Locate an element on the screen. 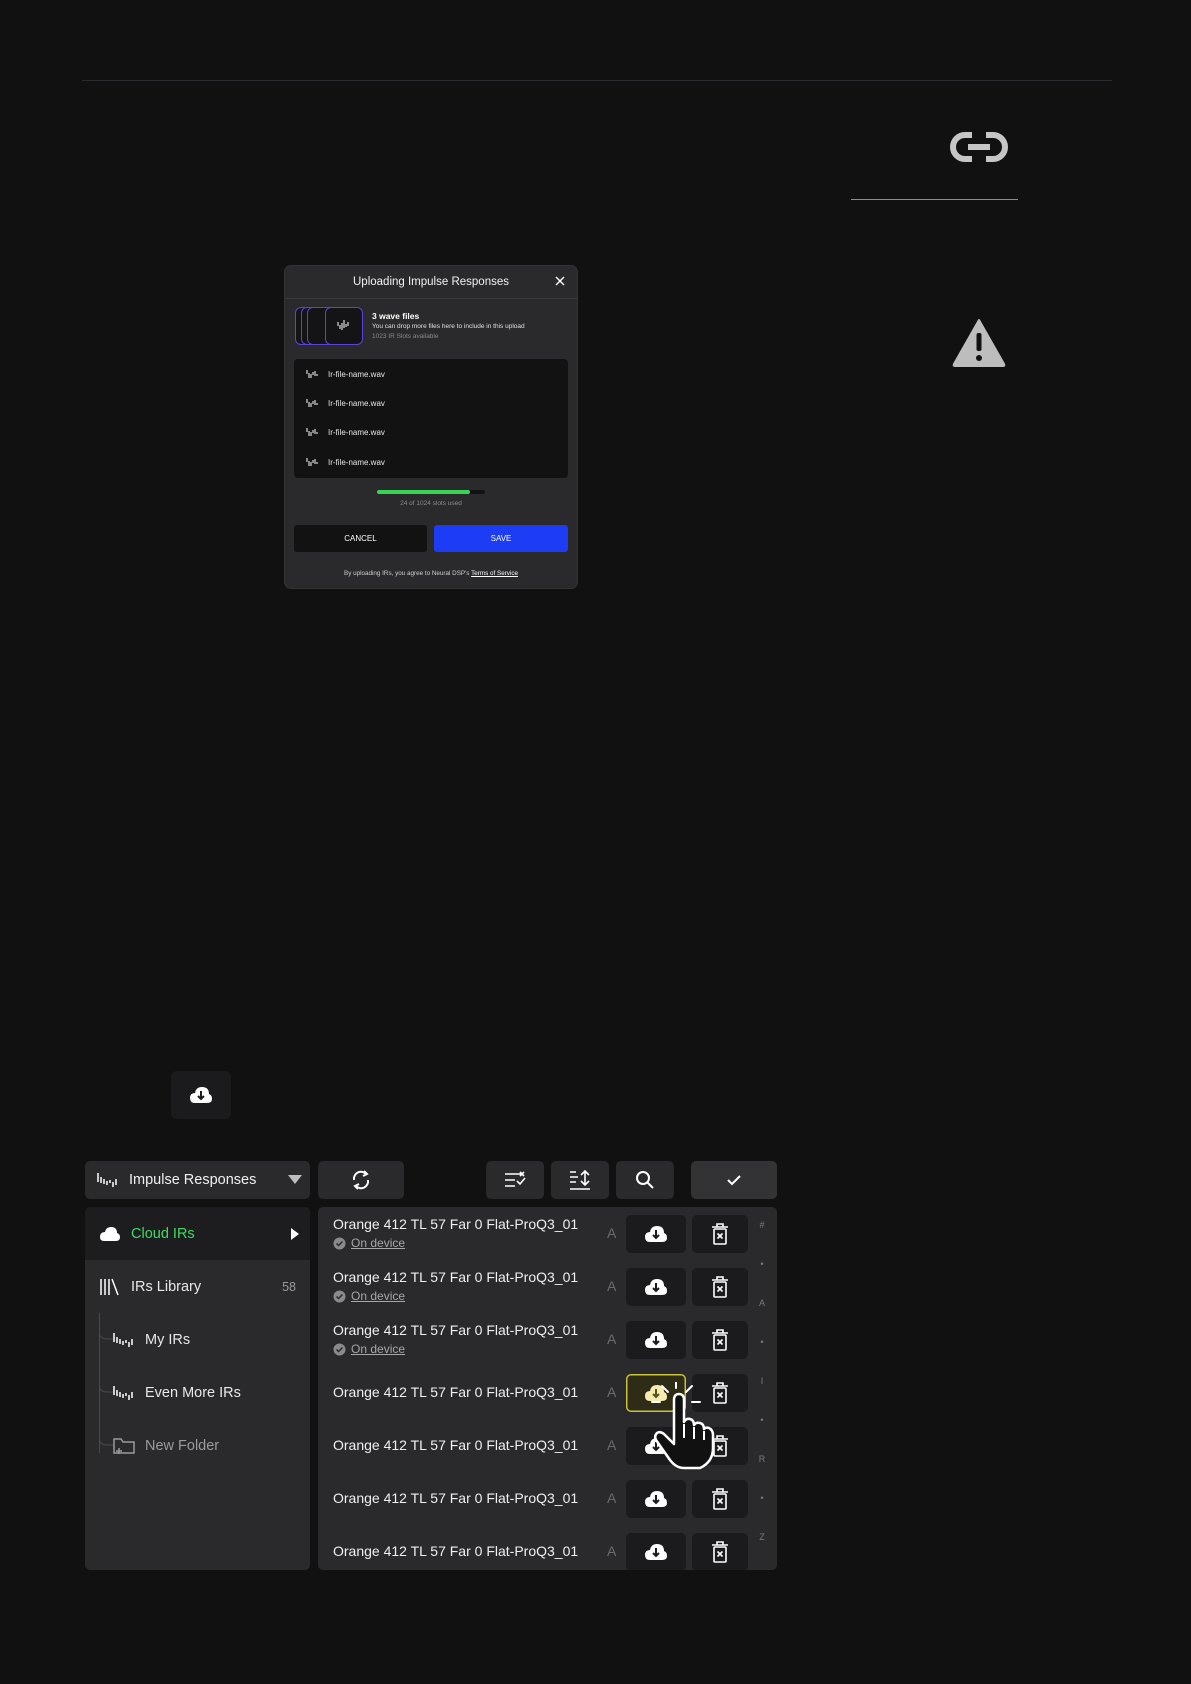 This screenshot has width=1191, height=1684. search-button is located at coordinates (645, 1180).